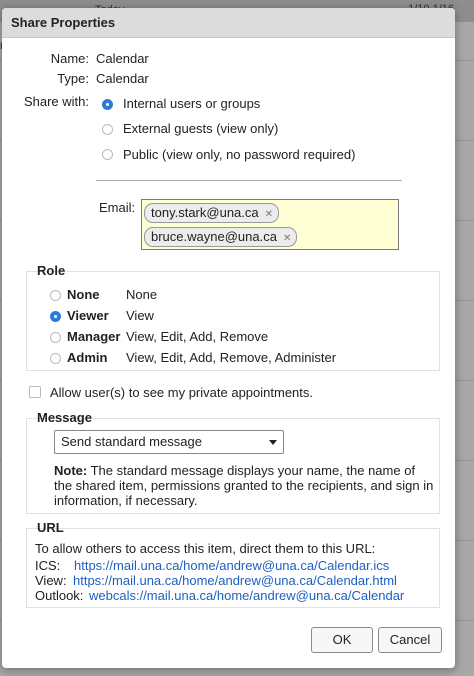 This screenshot has height=676, width=474. Describe the element at coordinates (73, 78) in the screenshot. I see `type-label: Type:` at that location.